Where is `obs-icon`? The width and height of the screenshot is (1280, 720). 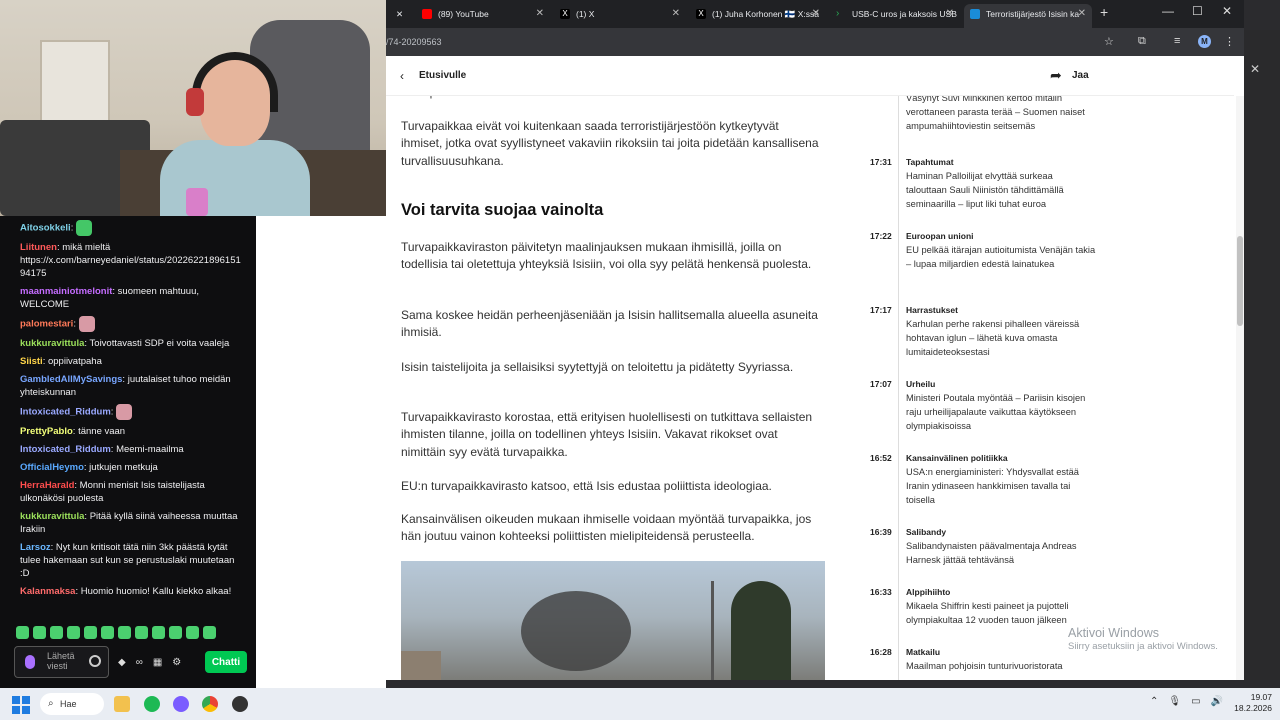 obs-icon is located at coordinates (240, 704).